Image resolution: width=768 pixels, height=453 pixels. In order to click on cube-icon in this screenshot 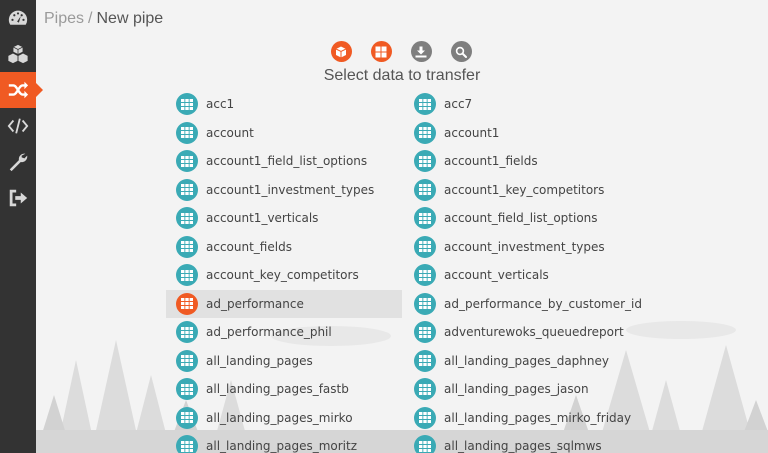, I will do `click(341, 51)`.